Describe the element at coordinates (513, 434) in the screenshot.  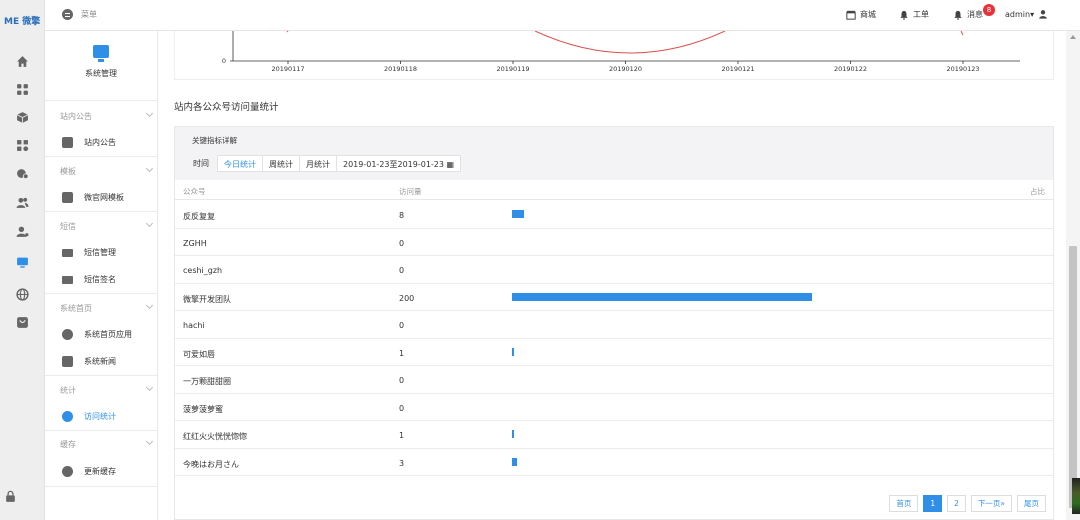
I see `ratio-bar` at that location.